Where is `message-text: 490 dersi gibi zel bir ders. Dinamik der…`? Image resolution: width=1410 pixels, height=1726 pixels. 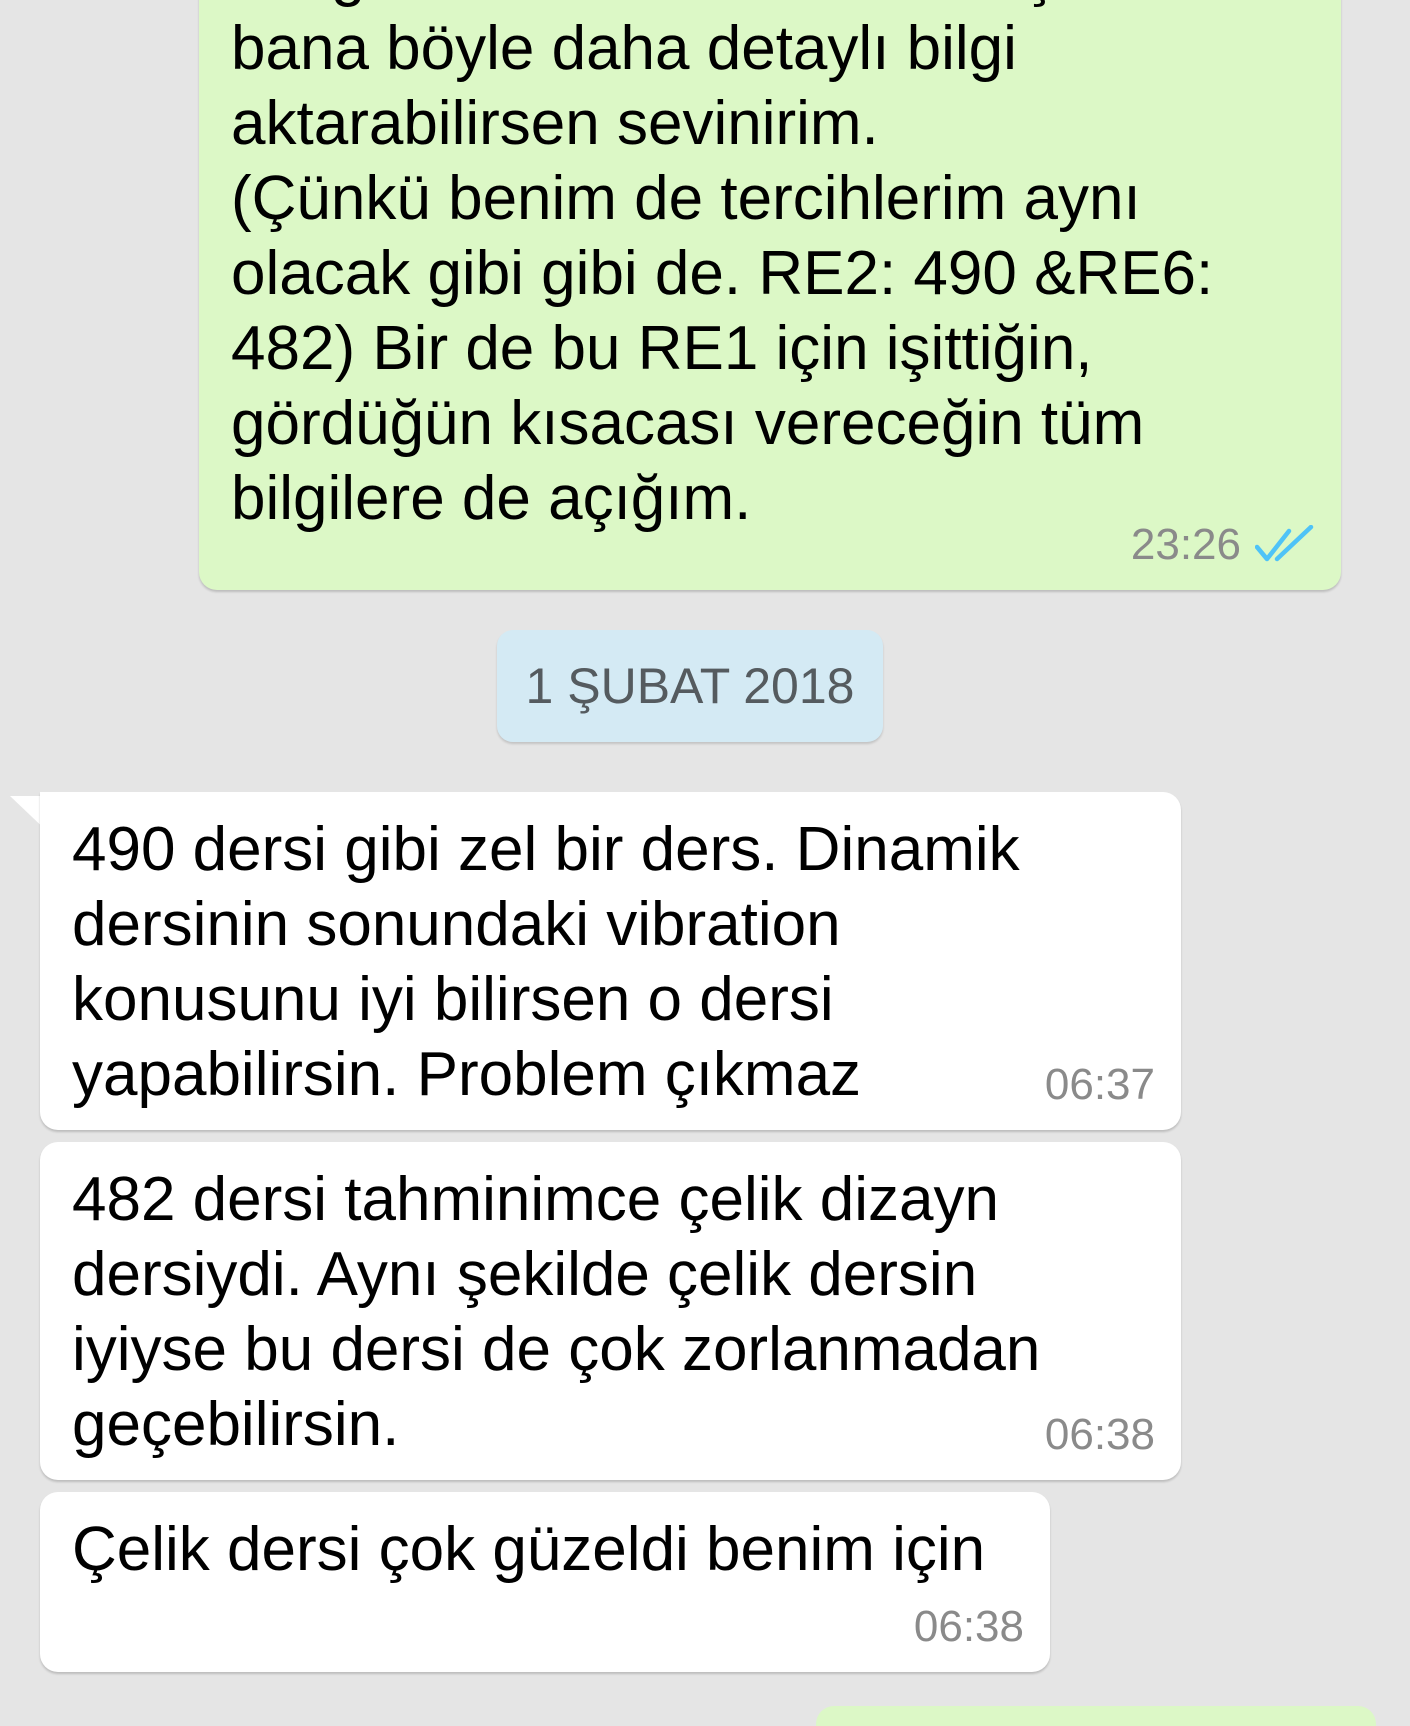
message-text: 490 dersi gibi zel bir ders. Dinamik der… is located at coordinates (546, 962).